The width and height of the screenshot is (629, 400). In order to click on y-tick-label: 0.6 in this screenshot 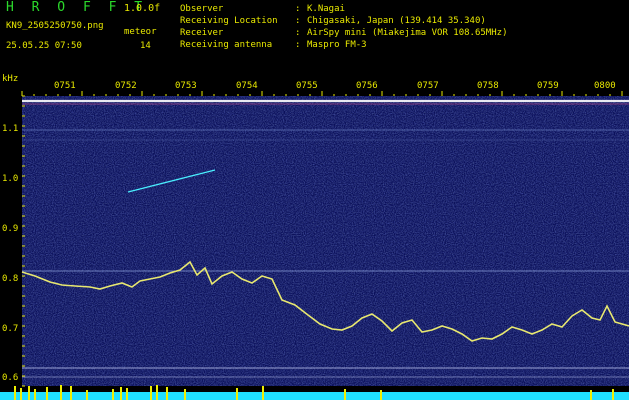, I will do `click(10, 378)`.